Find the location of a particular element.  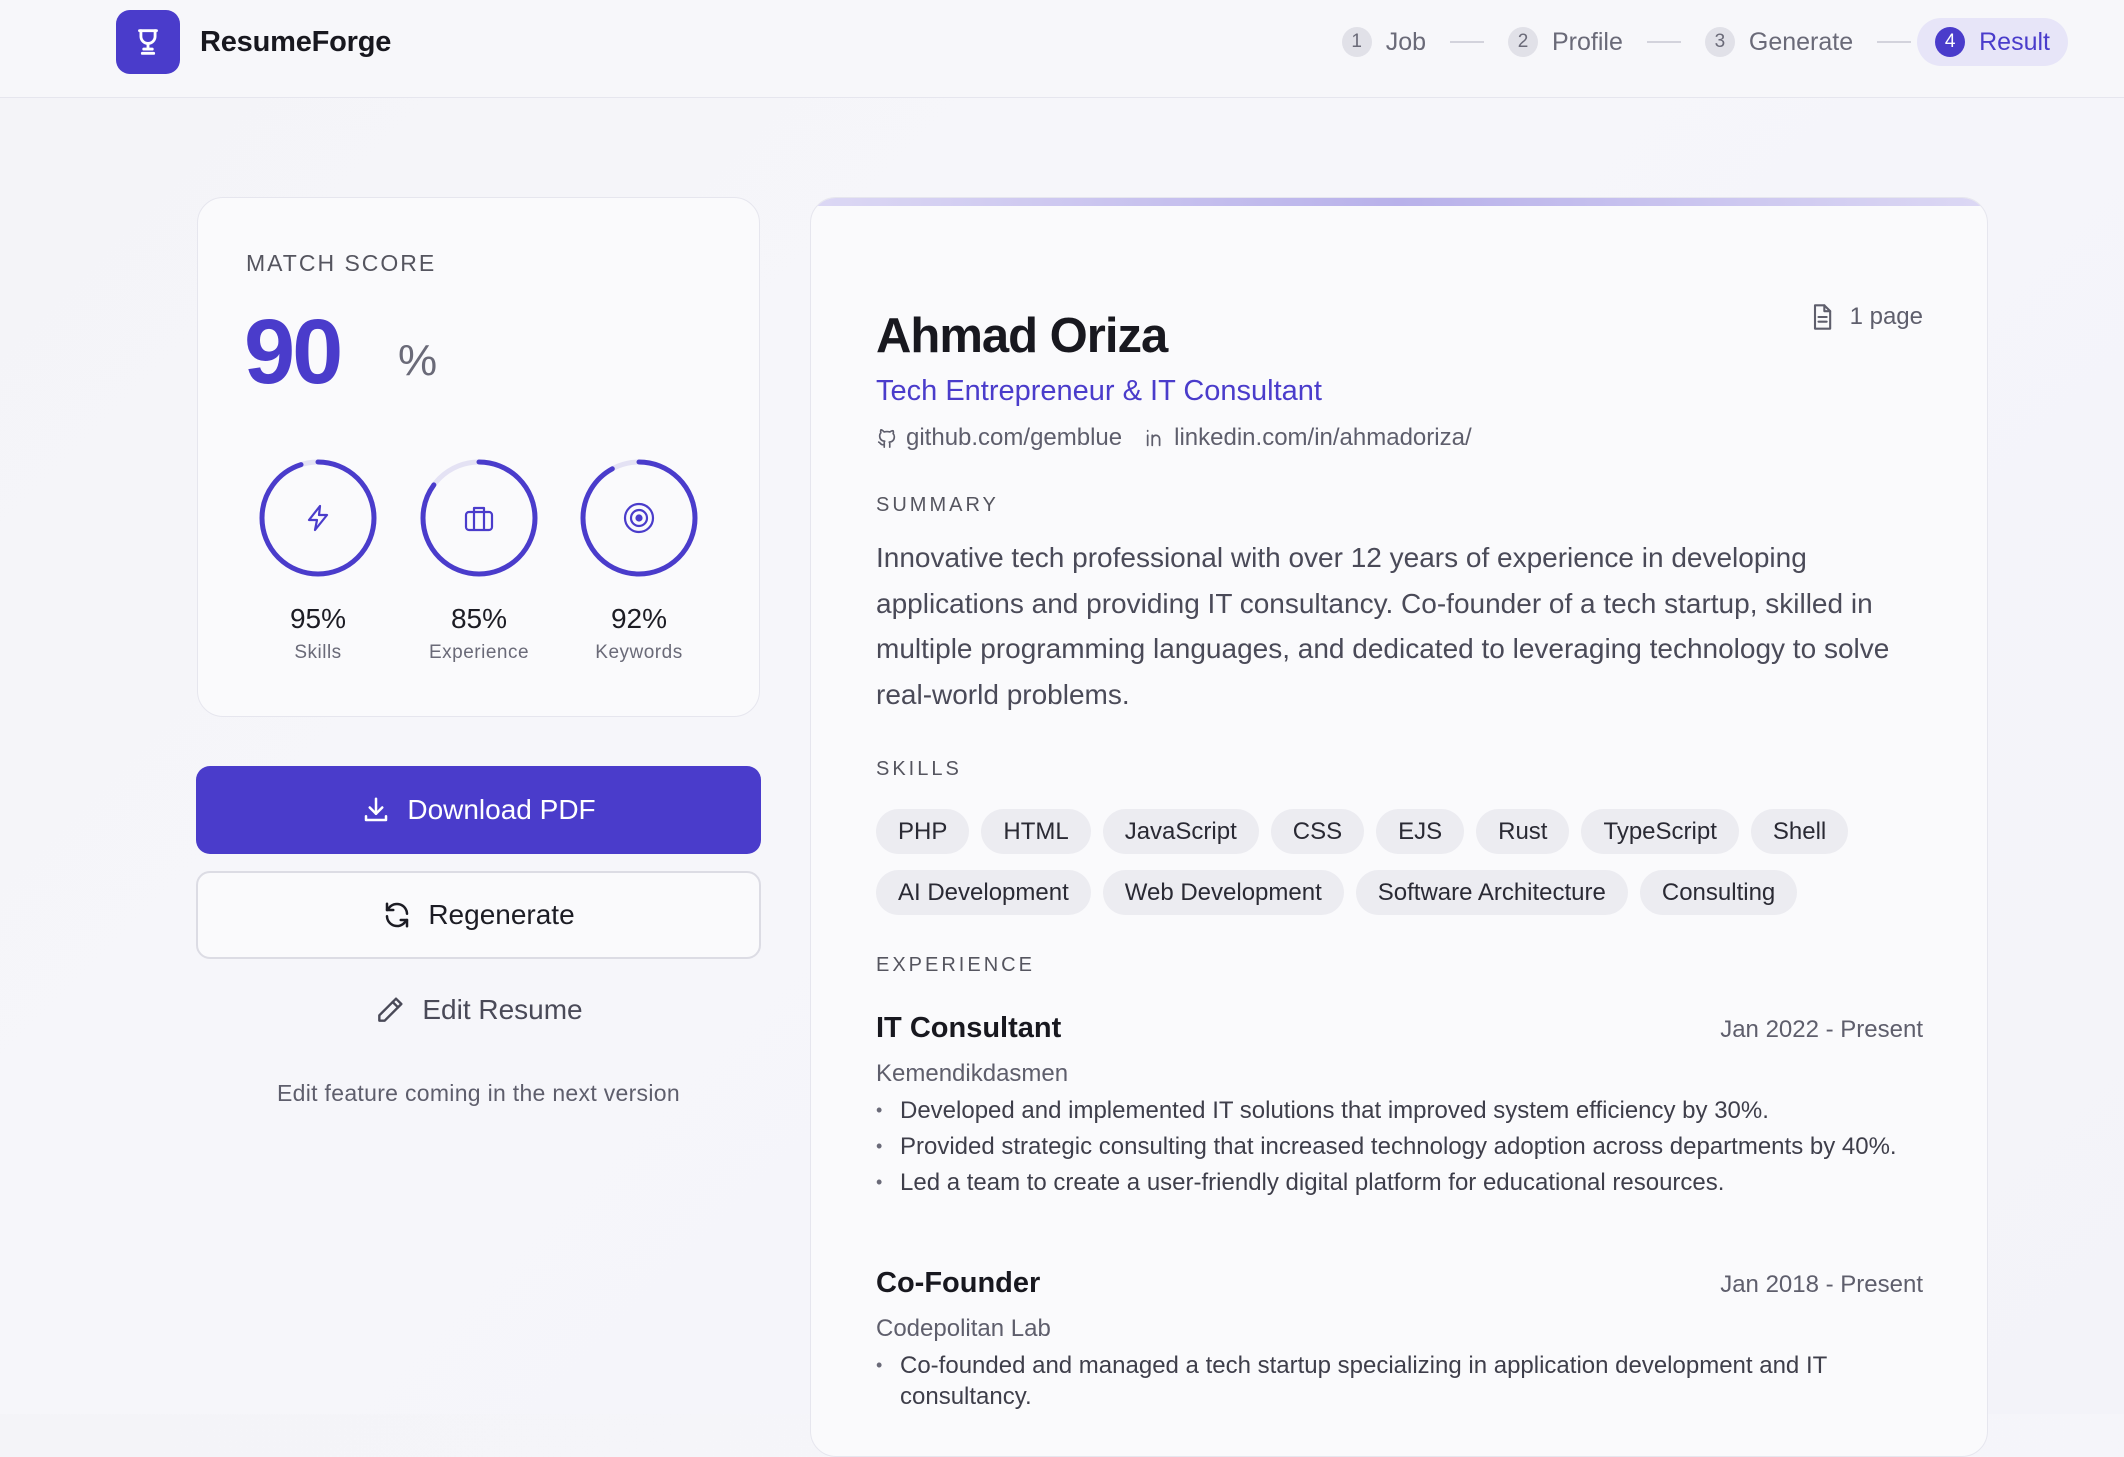

step-label: Generate is located at coordinates (1801, 41).